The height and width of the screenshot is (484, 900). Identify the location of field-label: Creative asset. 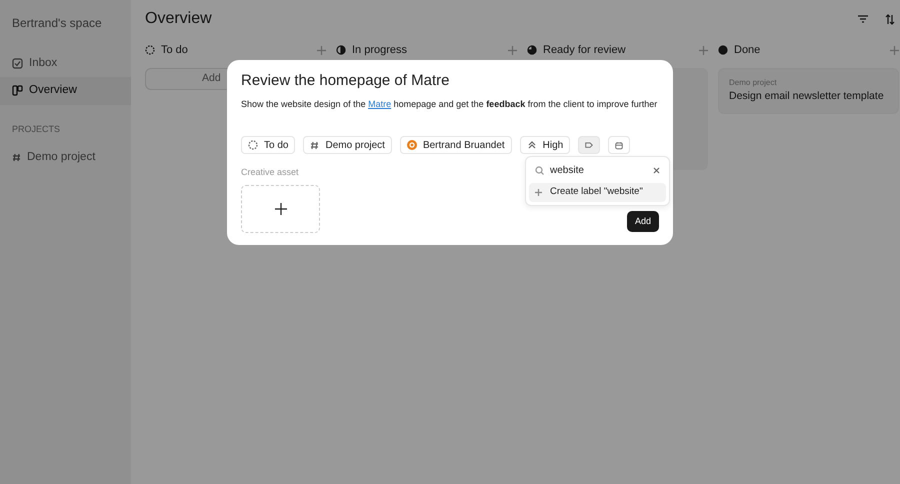
(270, 172).